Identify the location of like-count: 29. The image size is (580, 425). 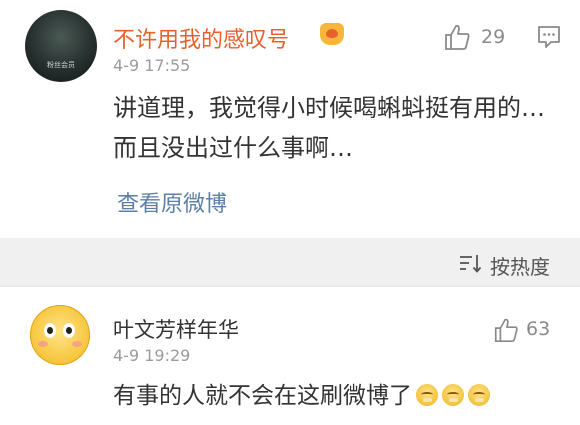
(493, 37).